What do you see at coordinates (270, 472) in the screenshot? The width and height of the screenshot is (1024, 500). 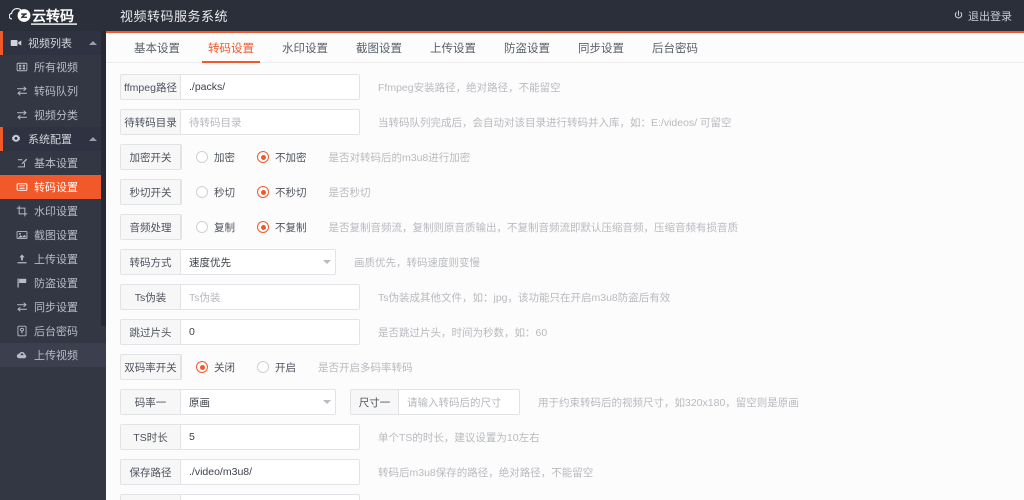 I see `save-path-input: ./video/m3u8/` at bounding box center [270, 472].